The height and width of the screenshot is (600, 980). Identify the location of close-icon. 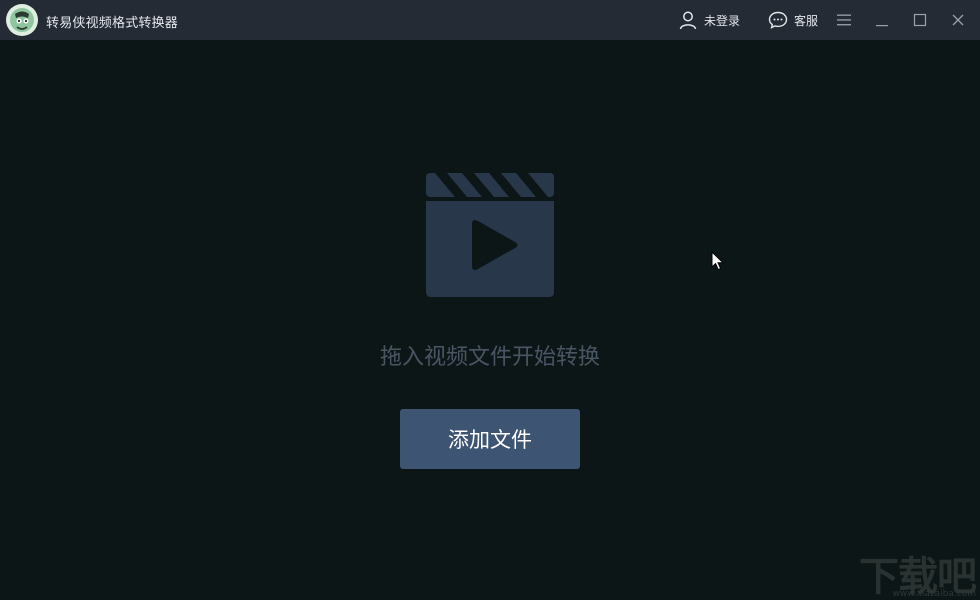
(958, 20).